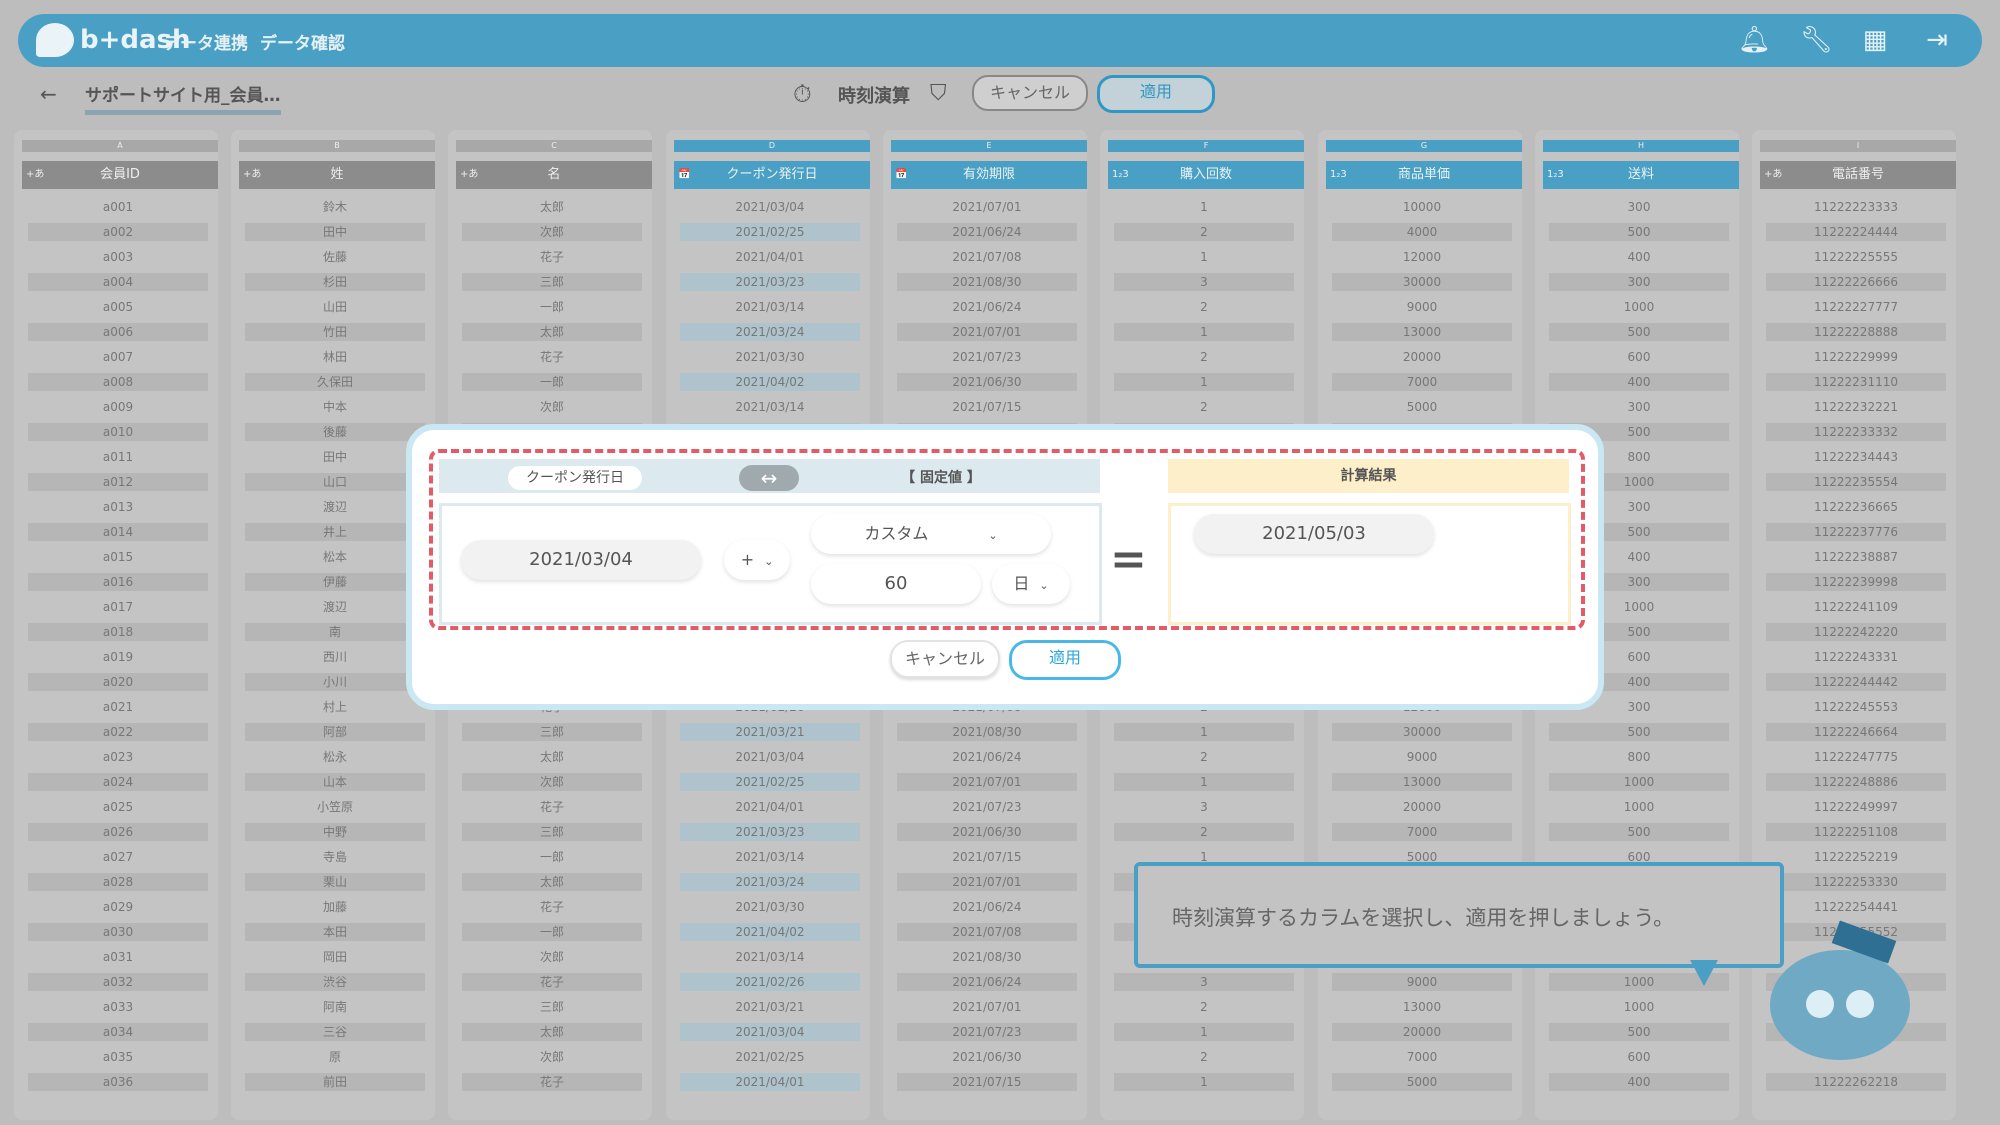 This screenshot has width=2000, height=1125. What do you see at coordinates (118, 457) in the screenshot?
I see `table-cell: a011` at bounding box center [118, 457].